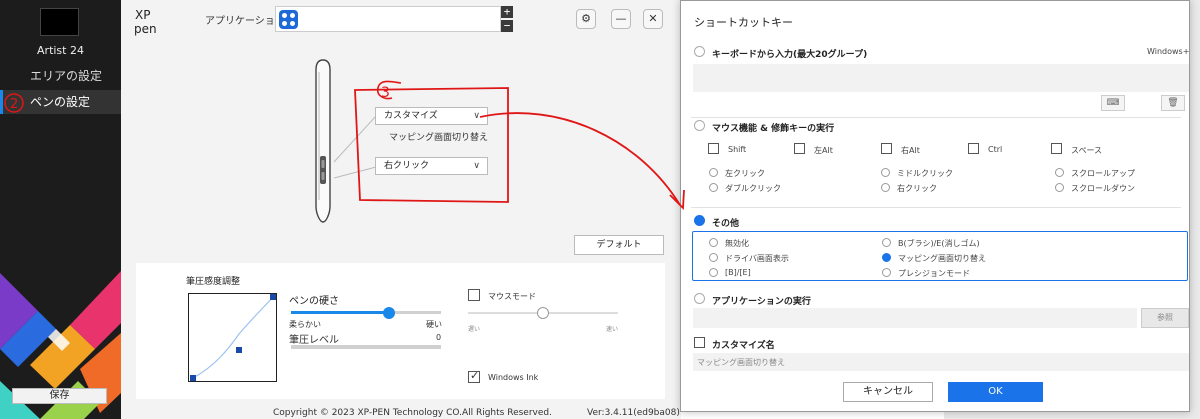 Image resolution: width=1200 pixels, height=419 pixels. Describe the element at coordinates (145, 29) in the screenshot. I see `logo-line2: pen` at that location.